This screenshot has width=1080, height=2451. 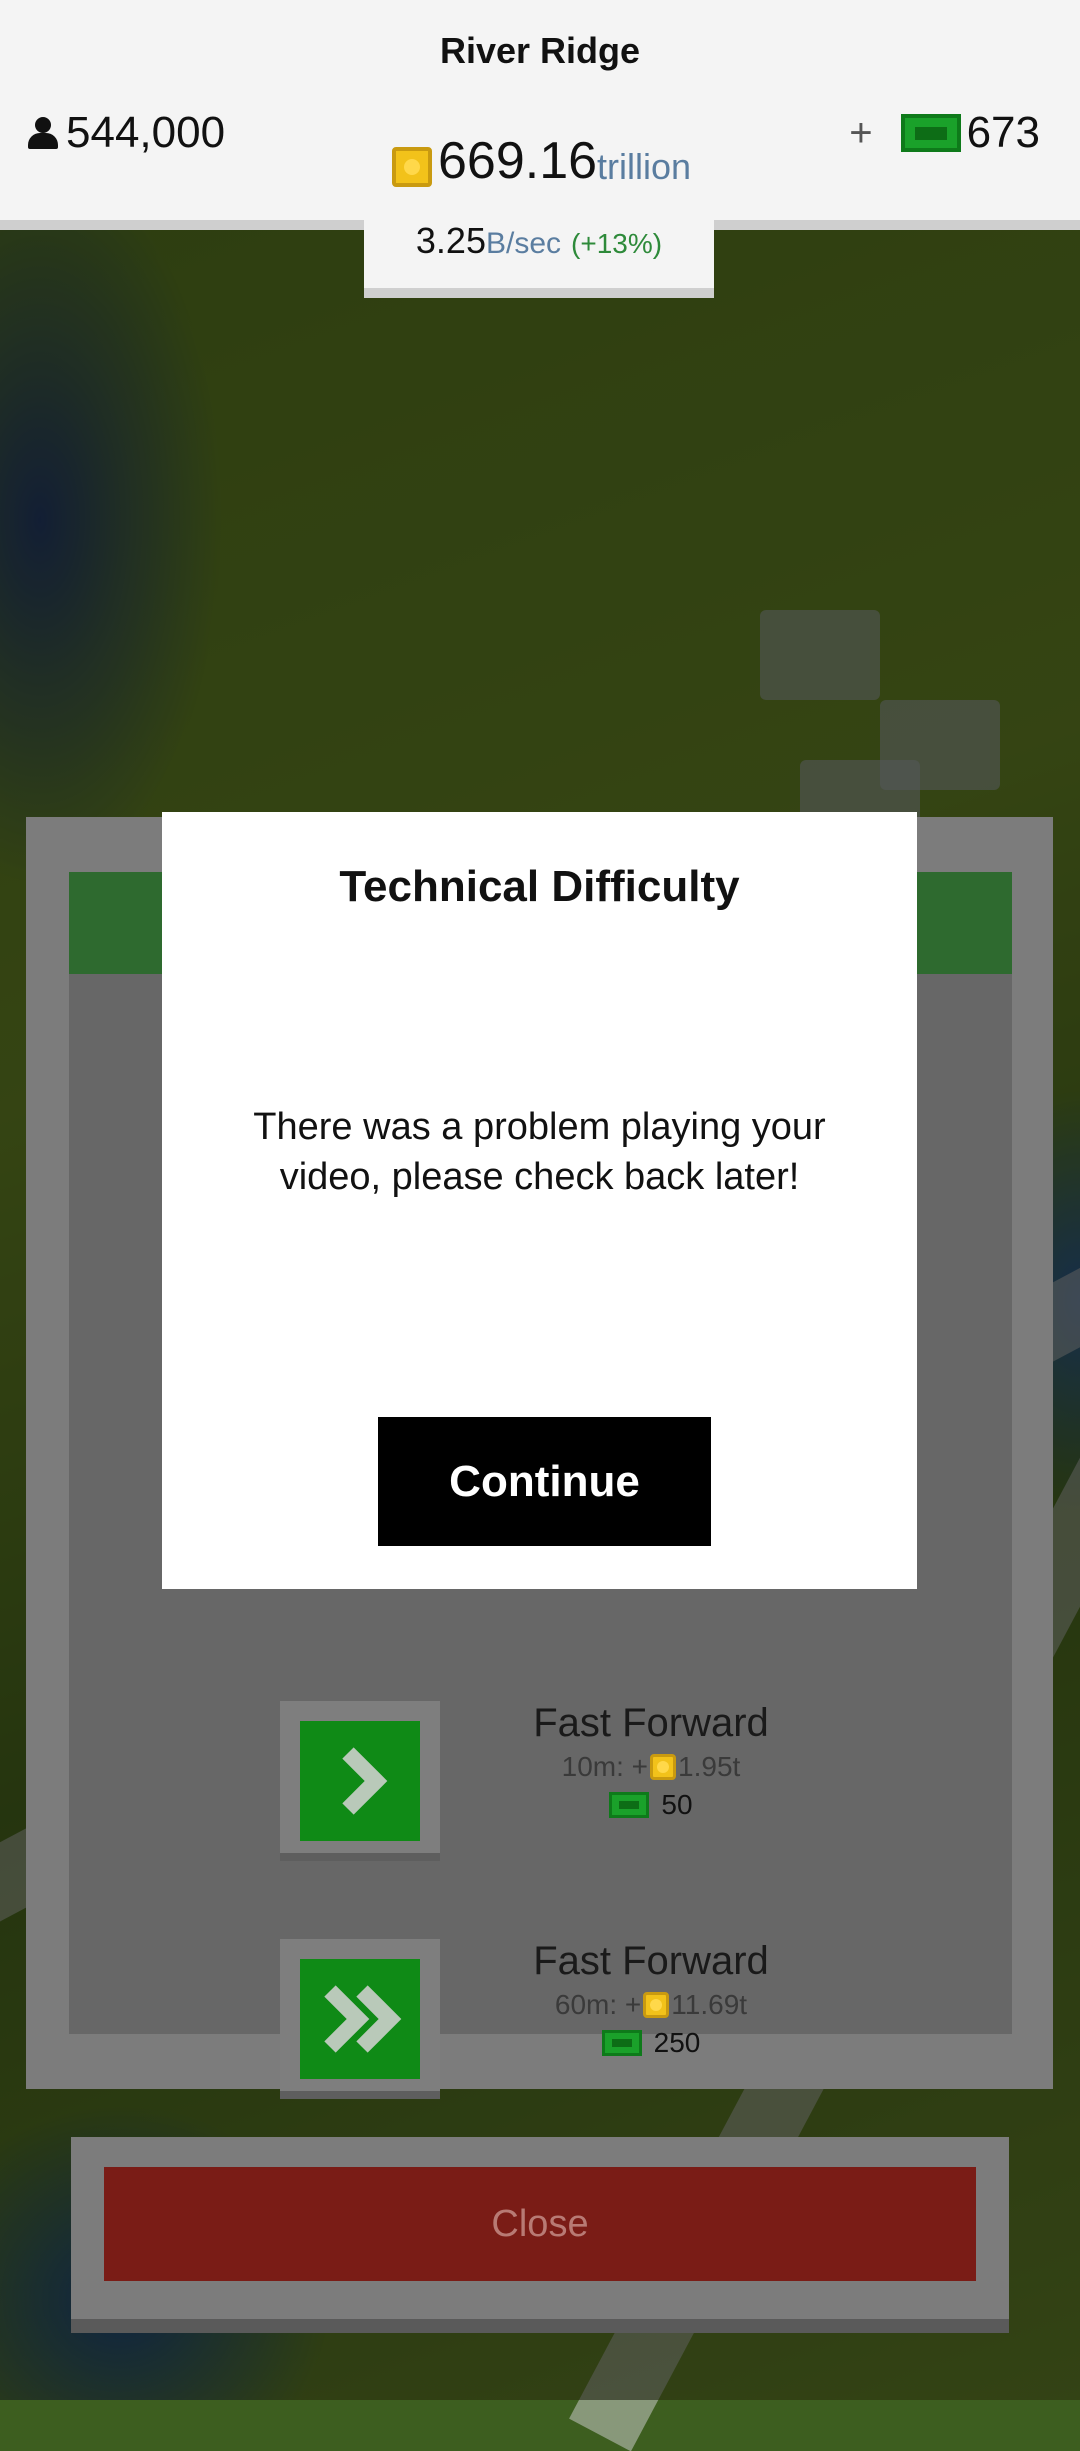 What do you see at coordinates (523, 243) in the screenshot?
I see `rate-unit: B/sec` at bounding box center [523, 243].